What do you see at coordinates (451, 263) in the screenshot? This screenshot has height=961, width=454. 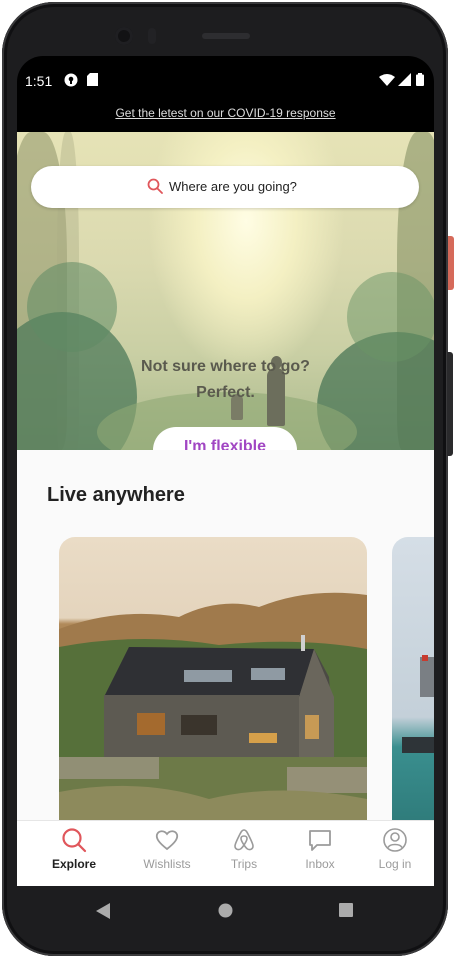 I see `side-button-red` at bounding box center [451, 263].